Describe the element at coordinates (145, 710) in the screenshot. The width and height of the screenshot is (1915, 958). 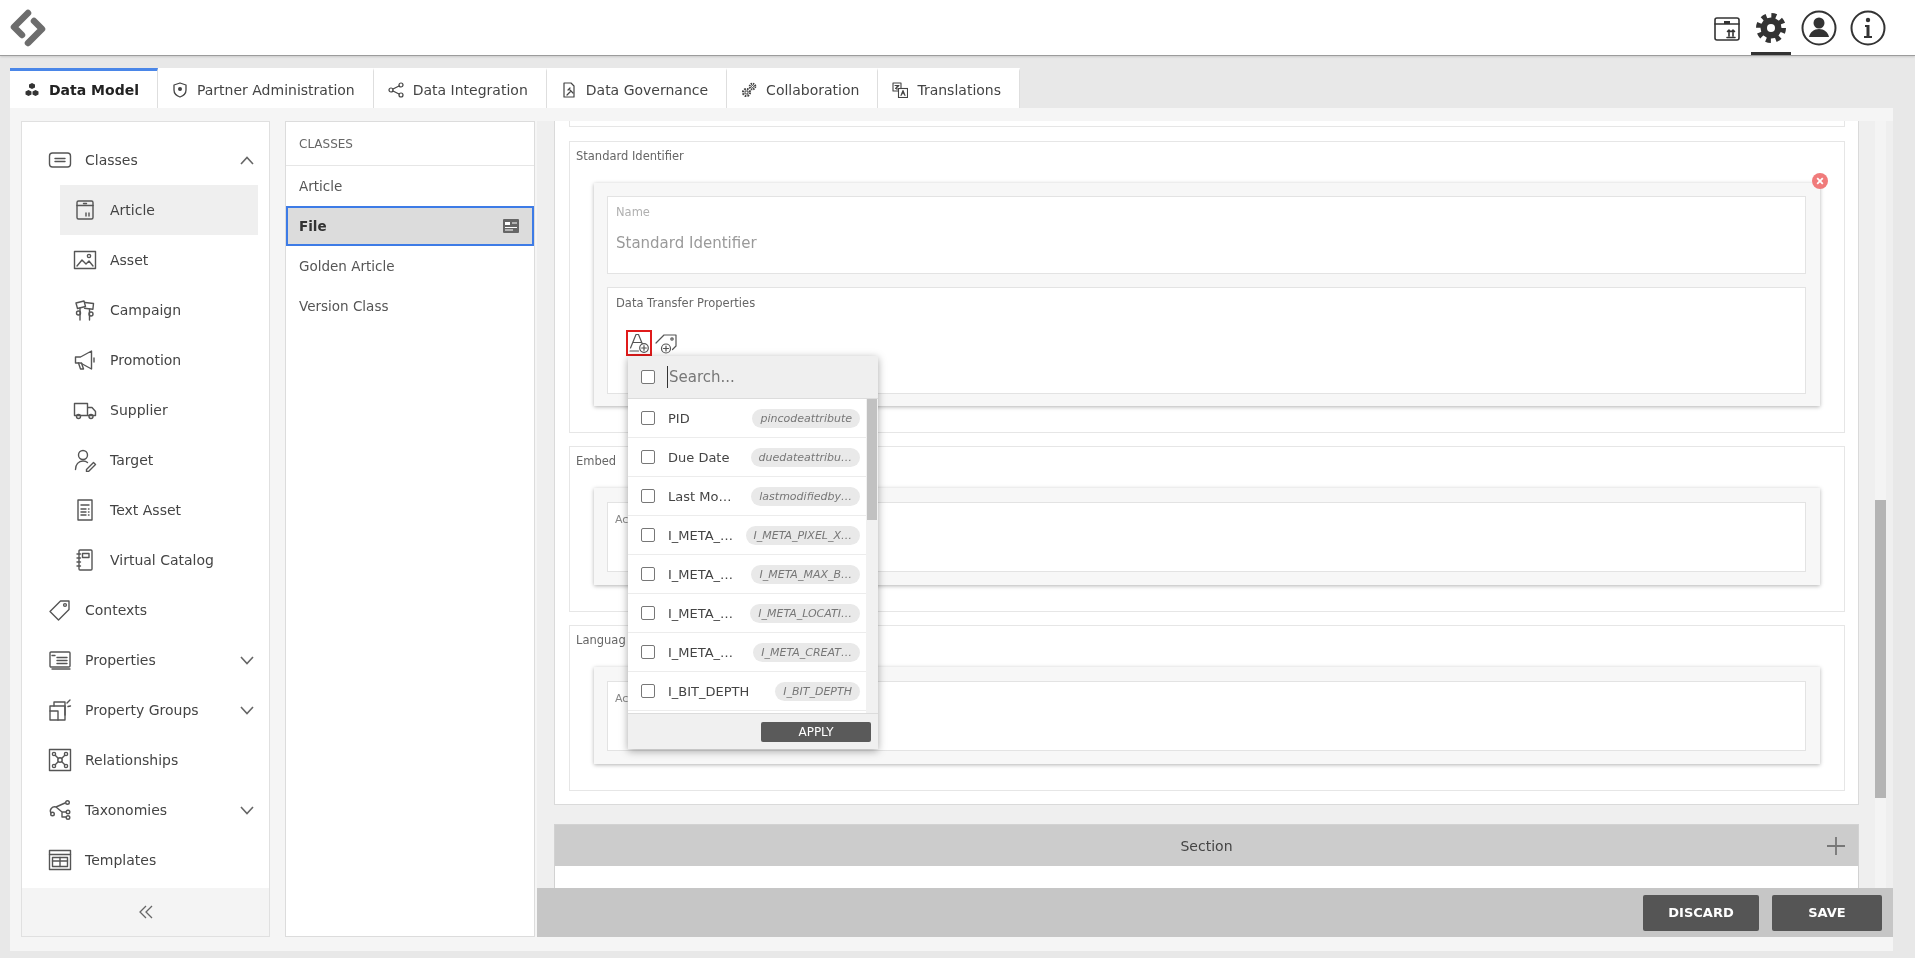
I see `sidebar-item: Property Groups` at that location.